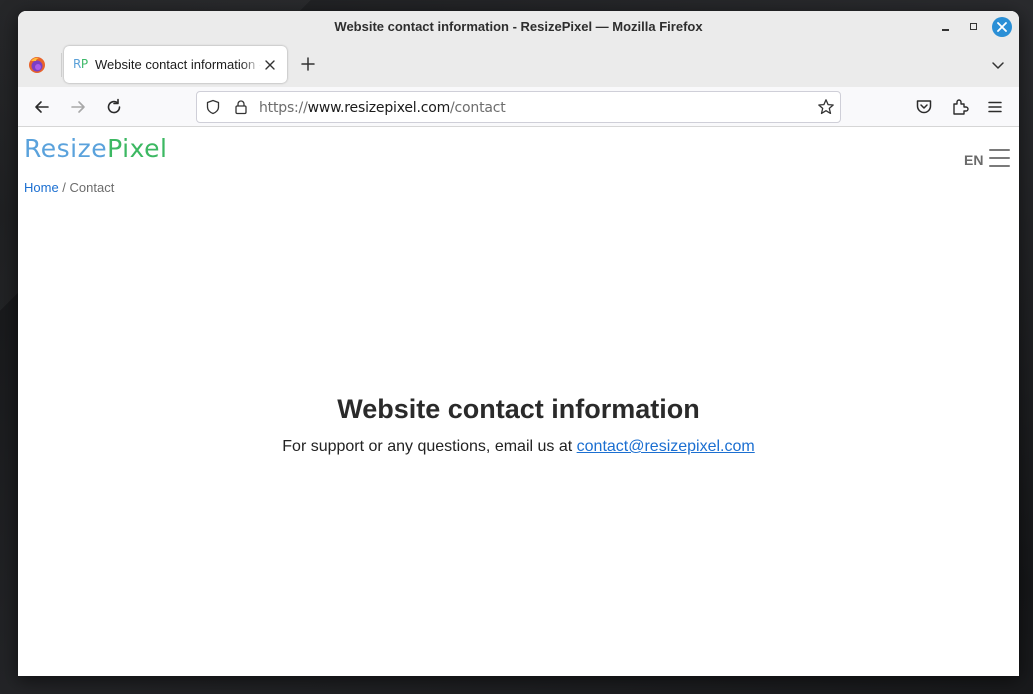 Image resolution: width=1033 pixels, height=694 pixels. What do you see at coordinates (213, 107) in the screenshot?
I see `shield-icon` at bounding box center [213, 107].